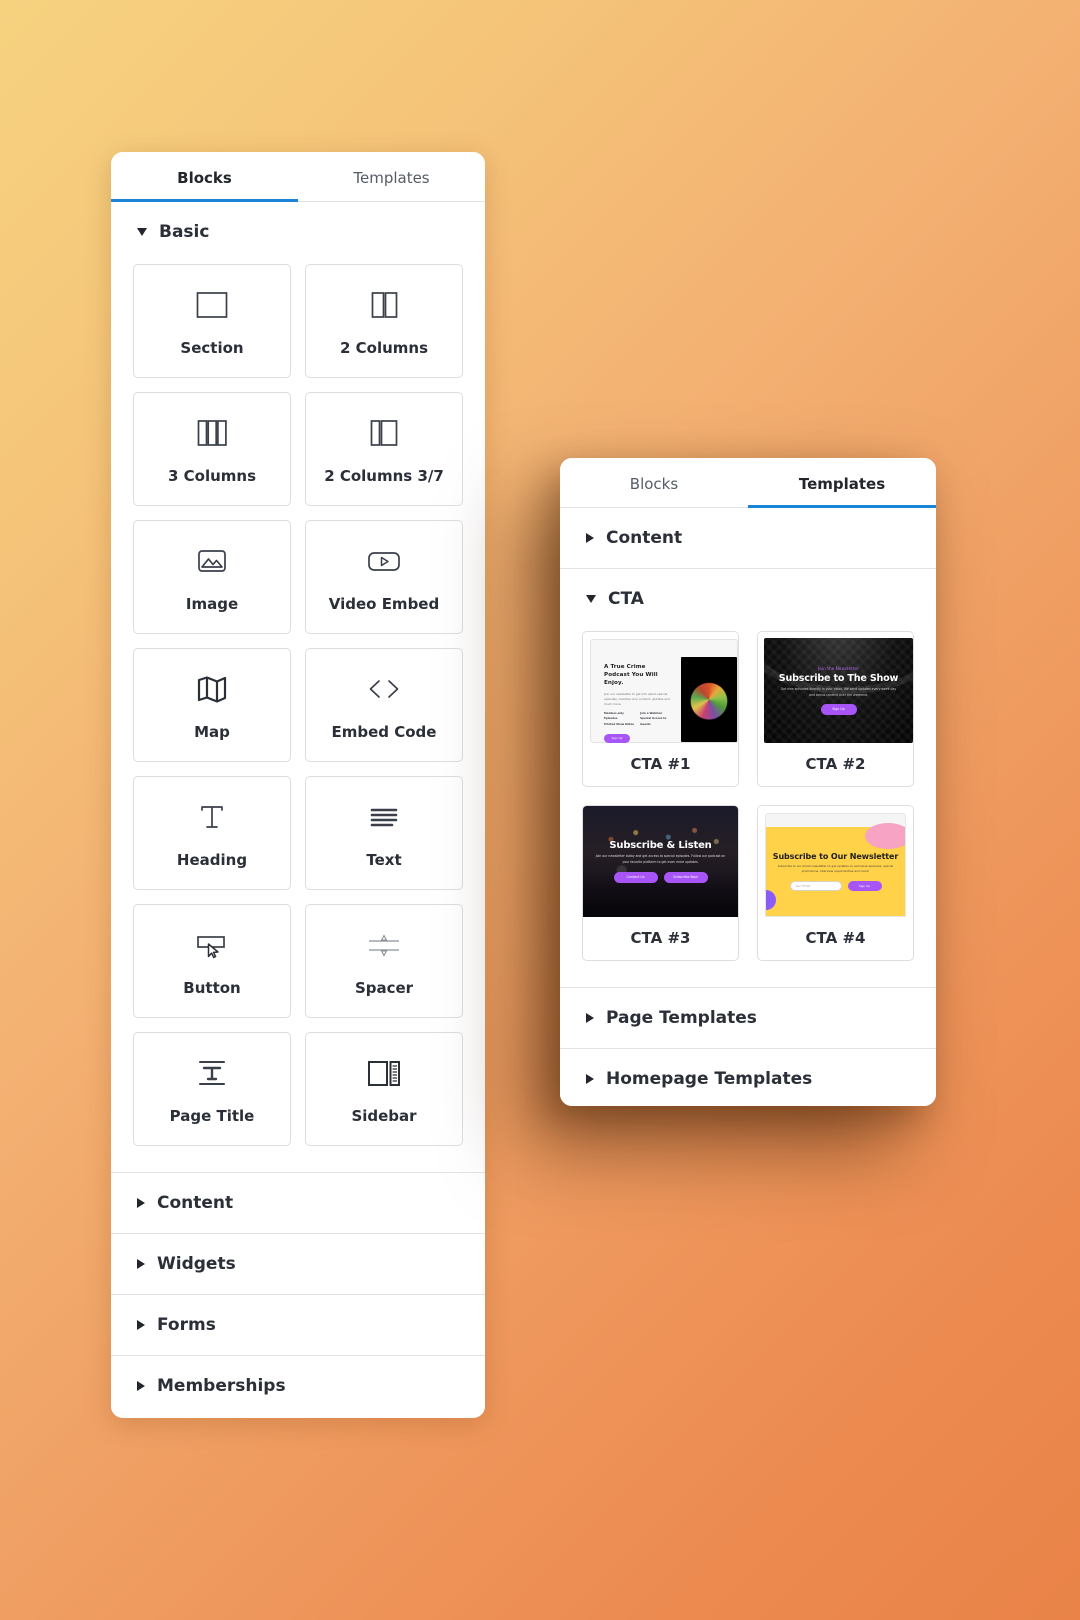  What do you see at coordinates (660, 764) in the screenshot?
I see `template-name: CTA #1` at bounding box center [660, 764].